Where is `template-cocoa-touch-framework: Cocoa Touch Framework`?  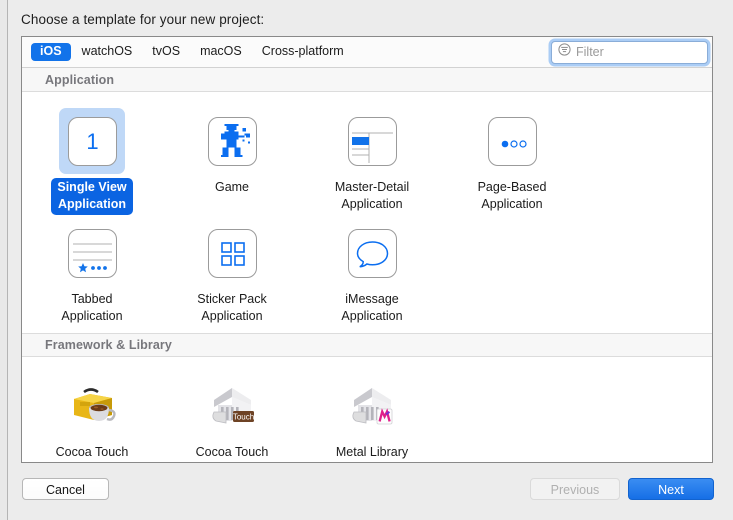 template-cocoa-touch-framework: Cocoa Touch Framework is located at coordinates (92, 415).